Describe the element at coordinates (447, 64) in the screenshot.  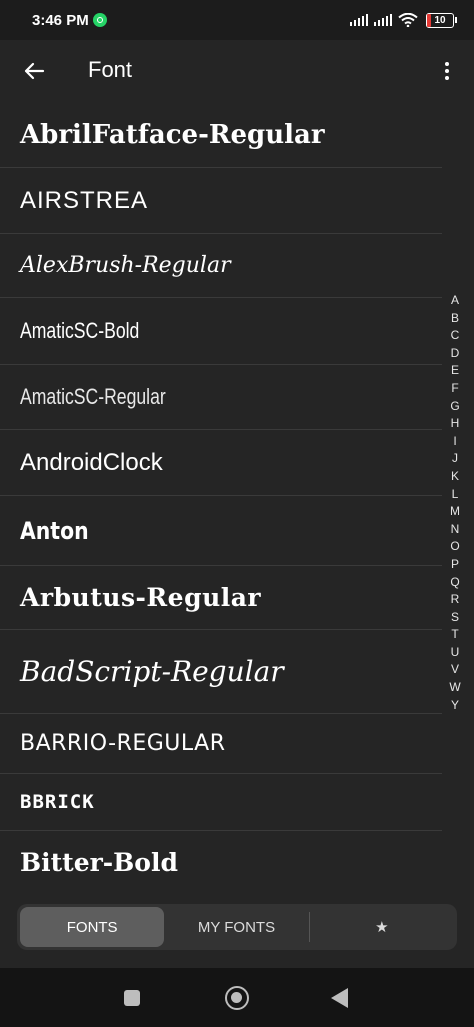
I see `more-vertical-icon` at that location.